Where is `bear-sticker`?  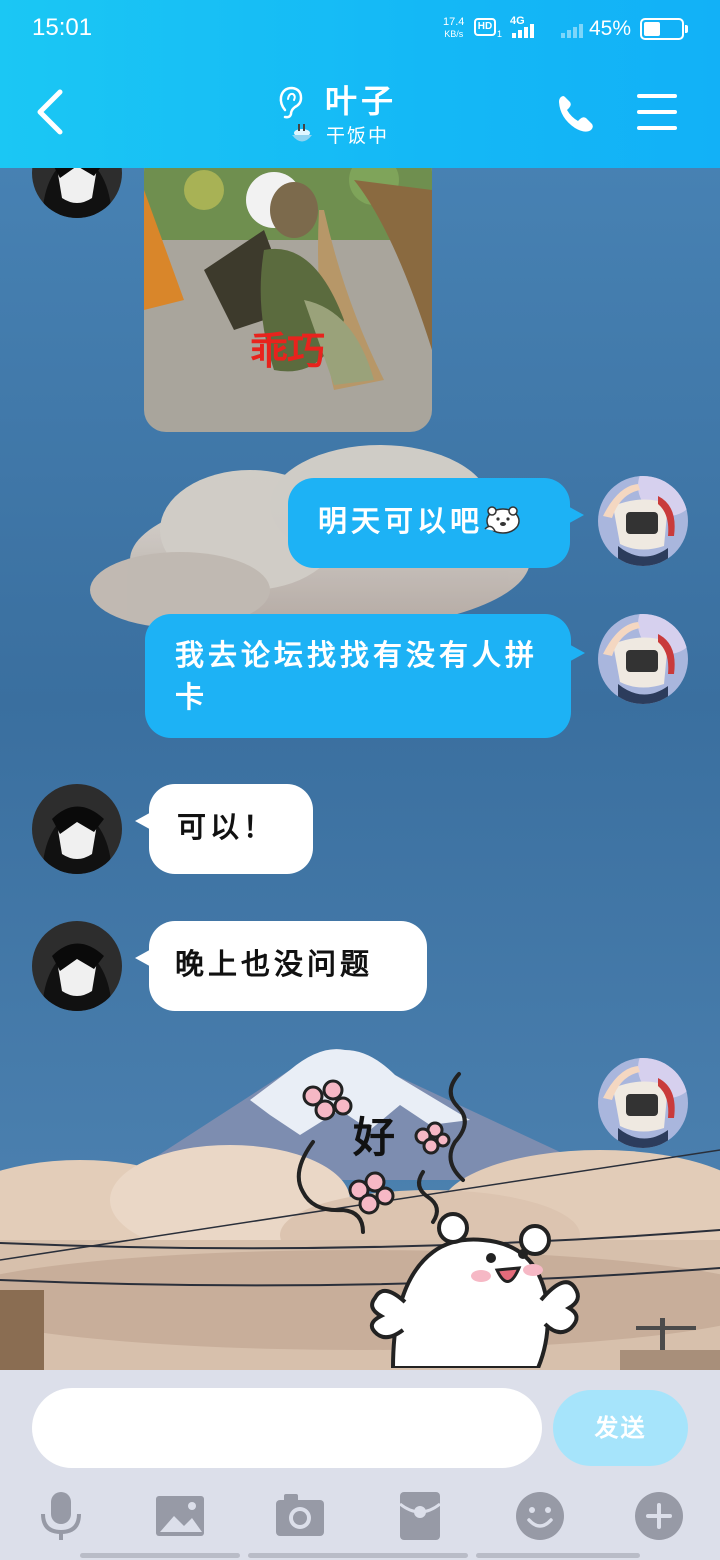
bear-sticker is located at coordinates (438, 1220).